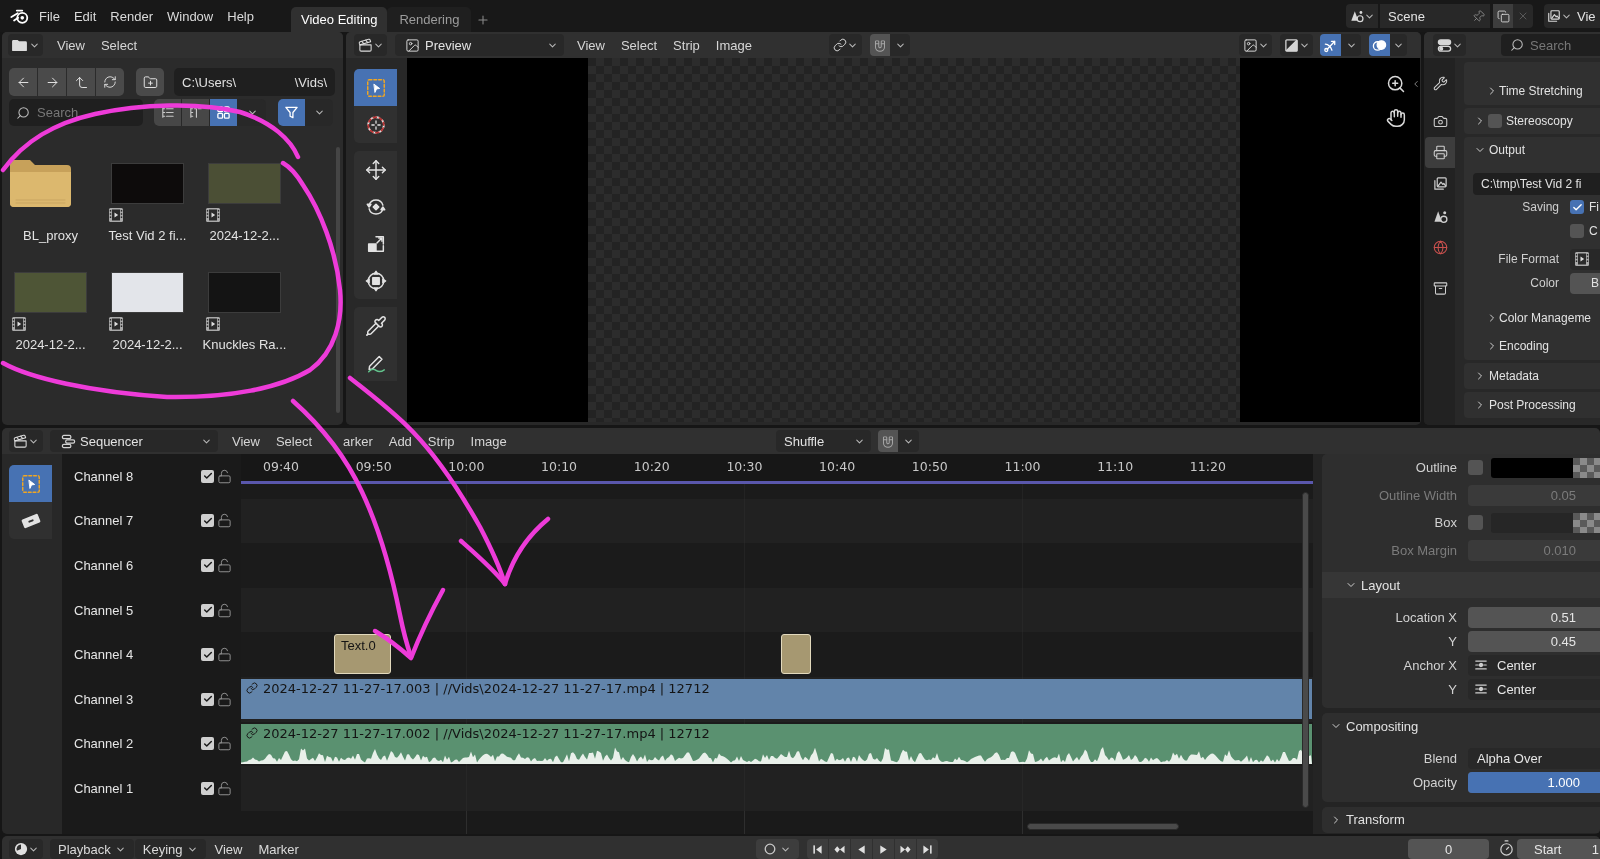 The width and height of the screenshot is (1600, 859). Describe the element at coordinates (350, 441) in the screenshot. I see `menu-item: arker` at that location.